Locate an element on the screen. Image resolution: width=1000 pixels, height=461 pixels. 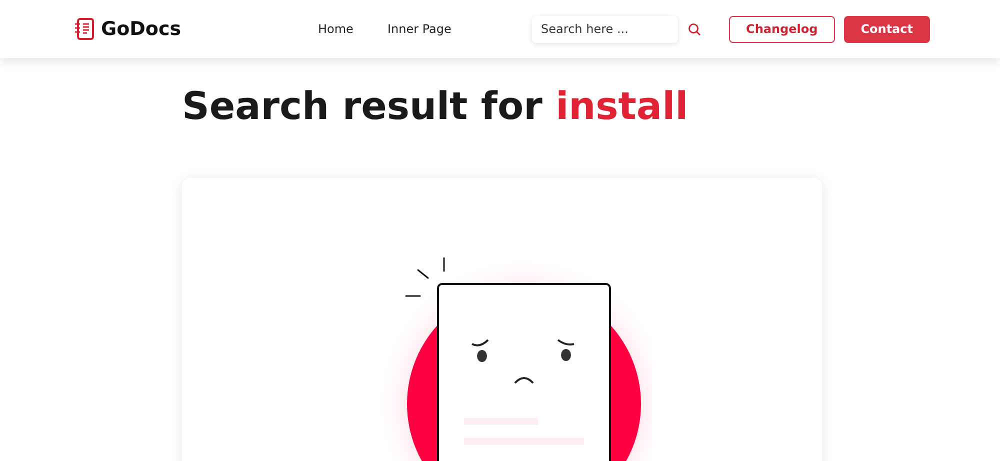
brand-name: GoDocs is located at coordinates (141, 29).